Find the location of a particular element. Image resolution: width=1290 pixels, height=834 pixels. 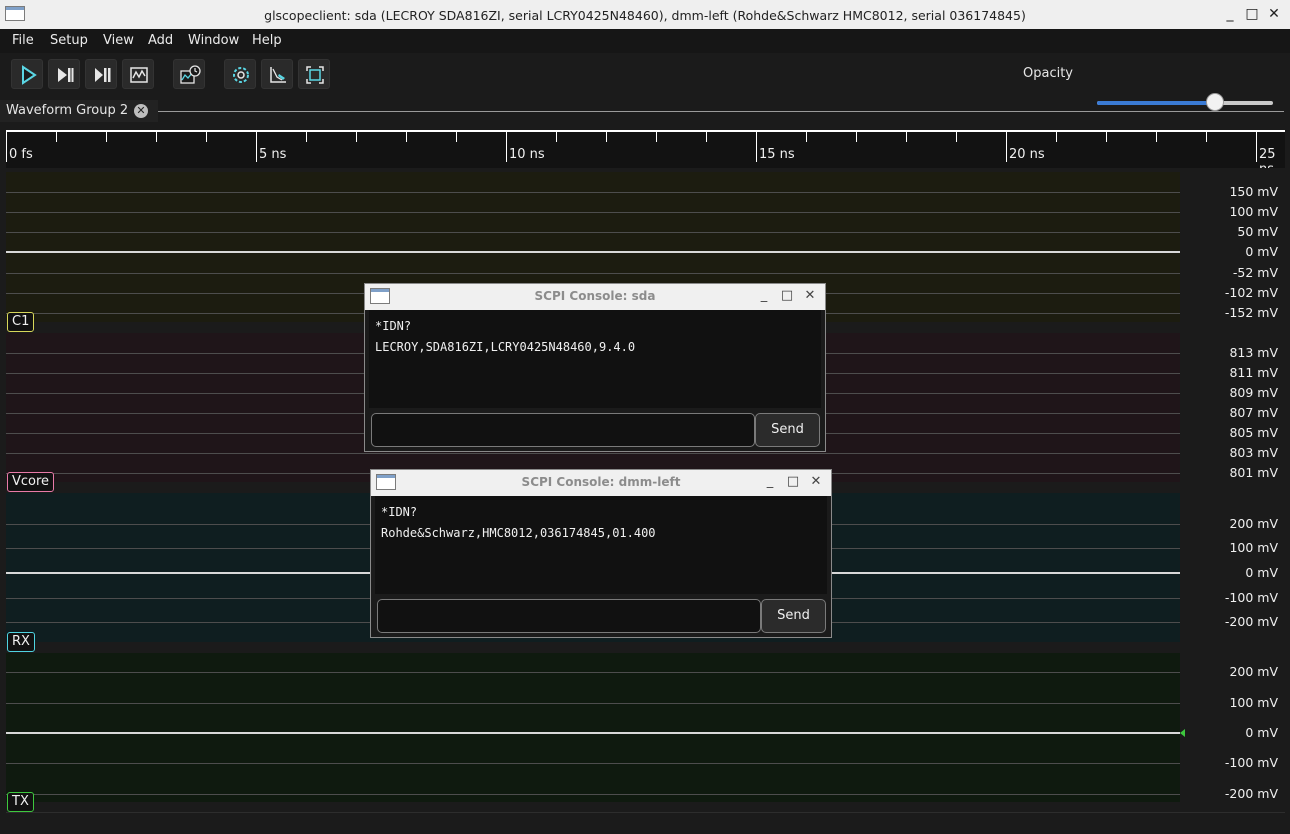

waveform-icon is located at coordinates (139, 75).